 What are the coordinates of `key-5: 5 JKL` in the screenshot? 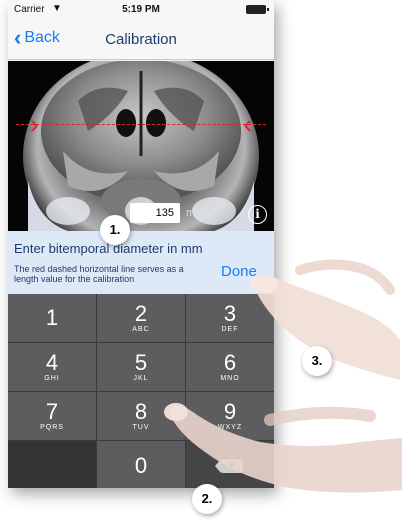 It's located at (141, 367).